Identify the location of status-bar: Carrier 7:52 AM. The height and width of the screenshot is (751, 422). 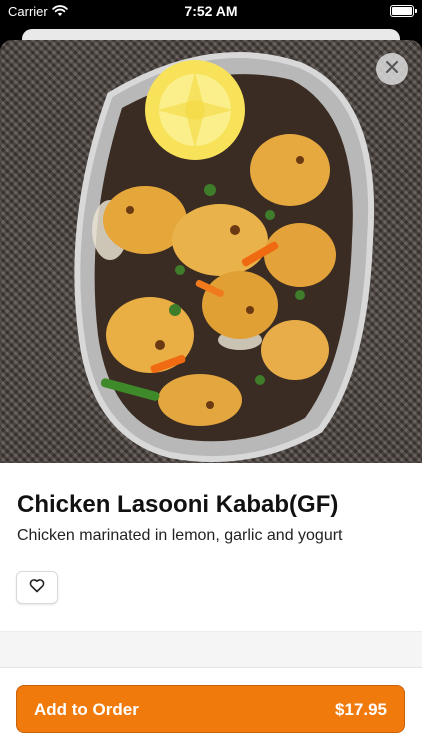
(211, 12).